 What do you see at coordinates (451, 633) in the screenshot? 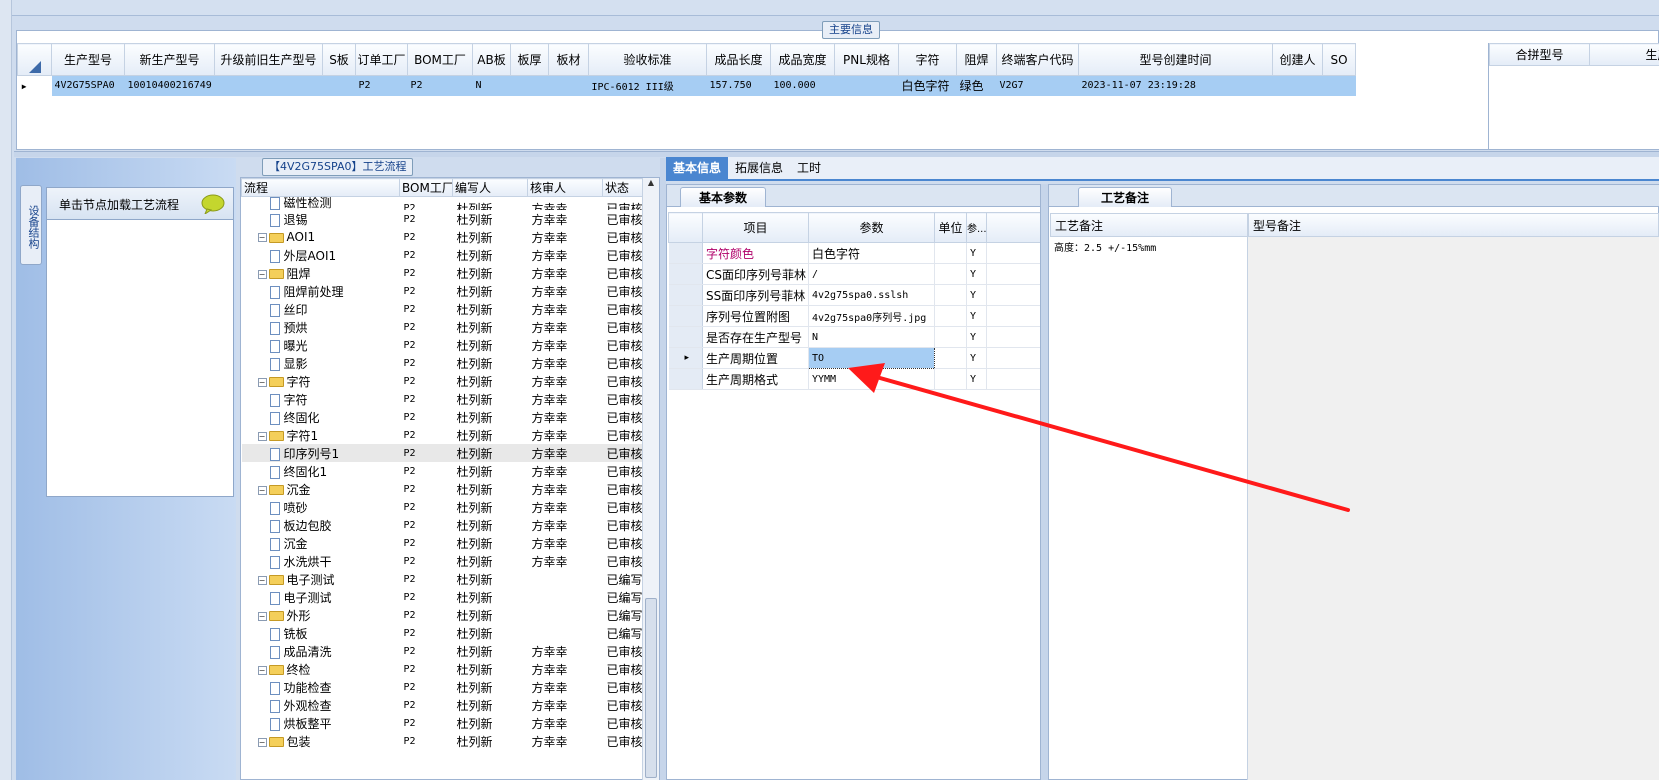
I see `tree-row: 铣板 P2 杜列新 已编写` at bounding box center [451, 633].